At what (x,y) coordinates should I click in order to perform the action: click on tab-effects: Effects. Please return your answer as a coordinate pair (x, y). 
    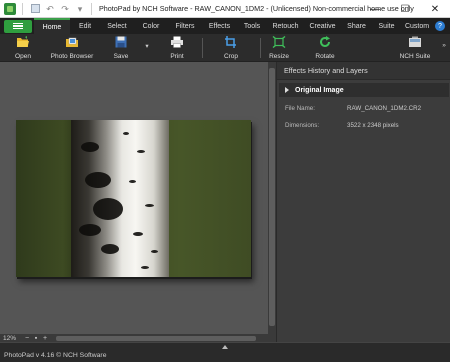
    Looking at the image, I should click on (219, 26).